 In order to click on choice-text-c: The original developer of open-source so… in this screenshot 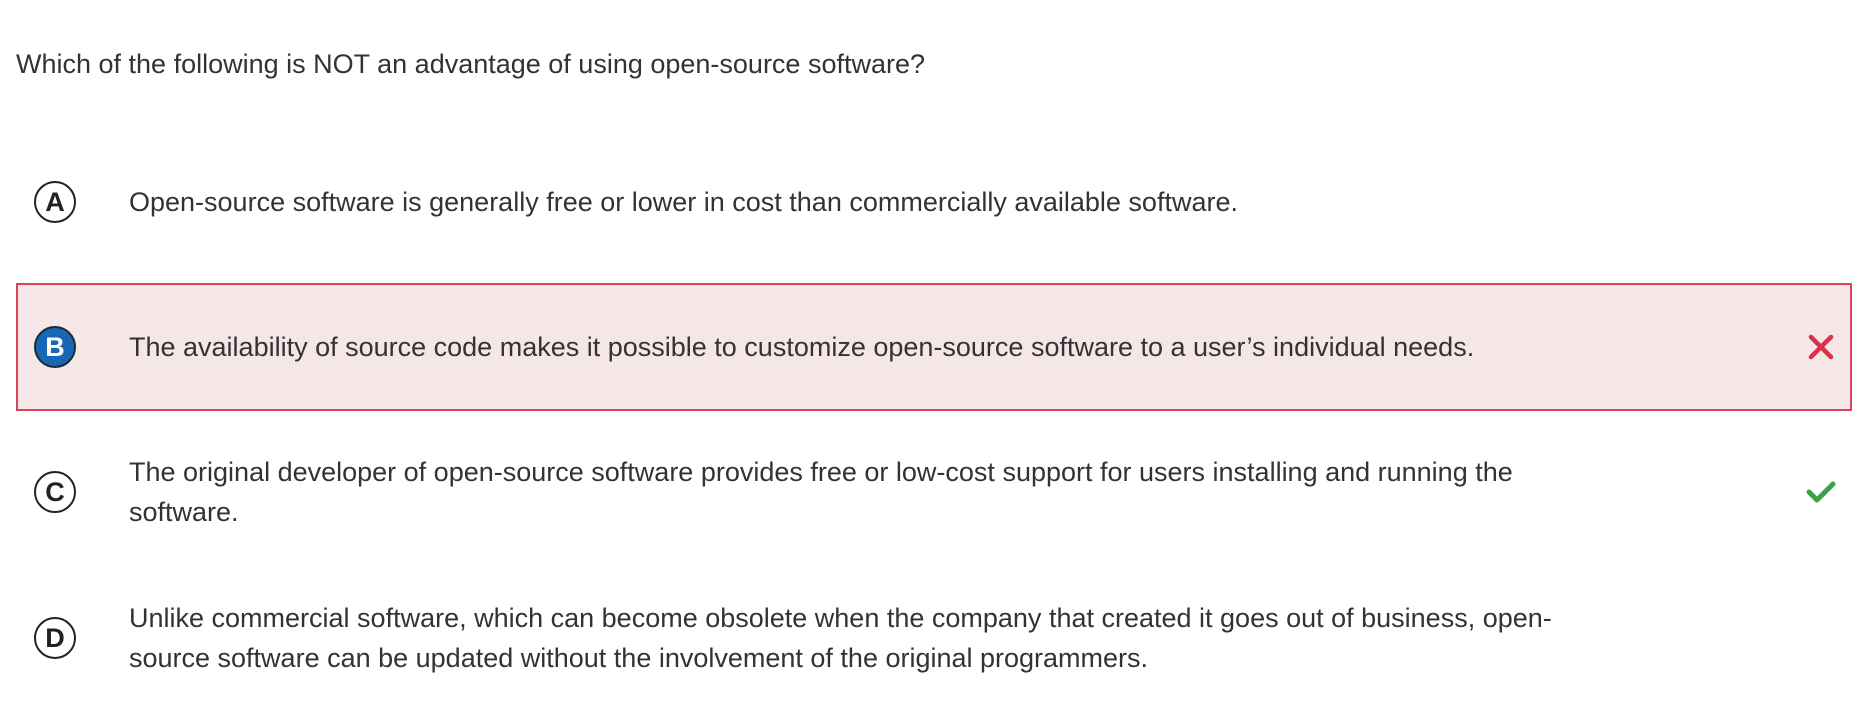, I will do `click(821, 492)`.